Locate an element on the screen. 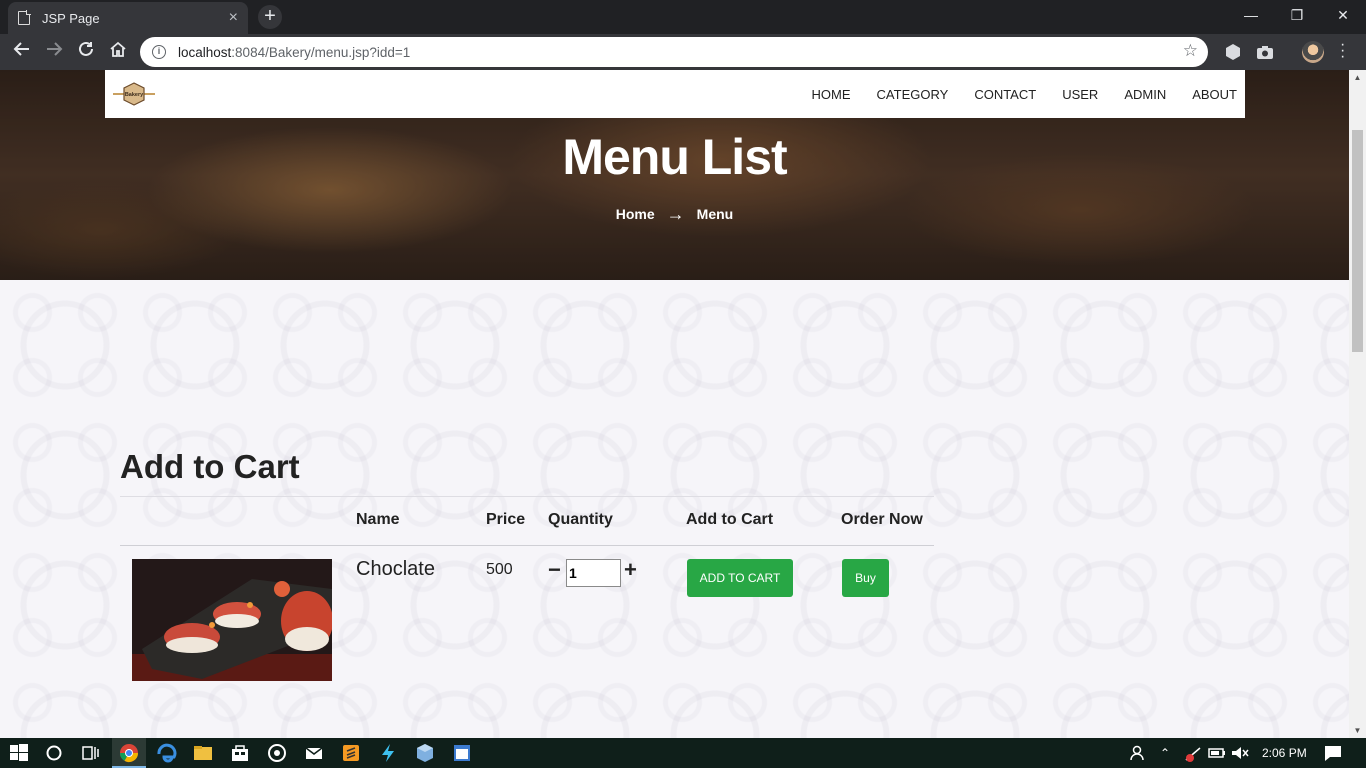 This screenshot has width=1366, height=768. media-player-icon is located at coordinates (277, 753).